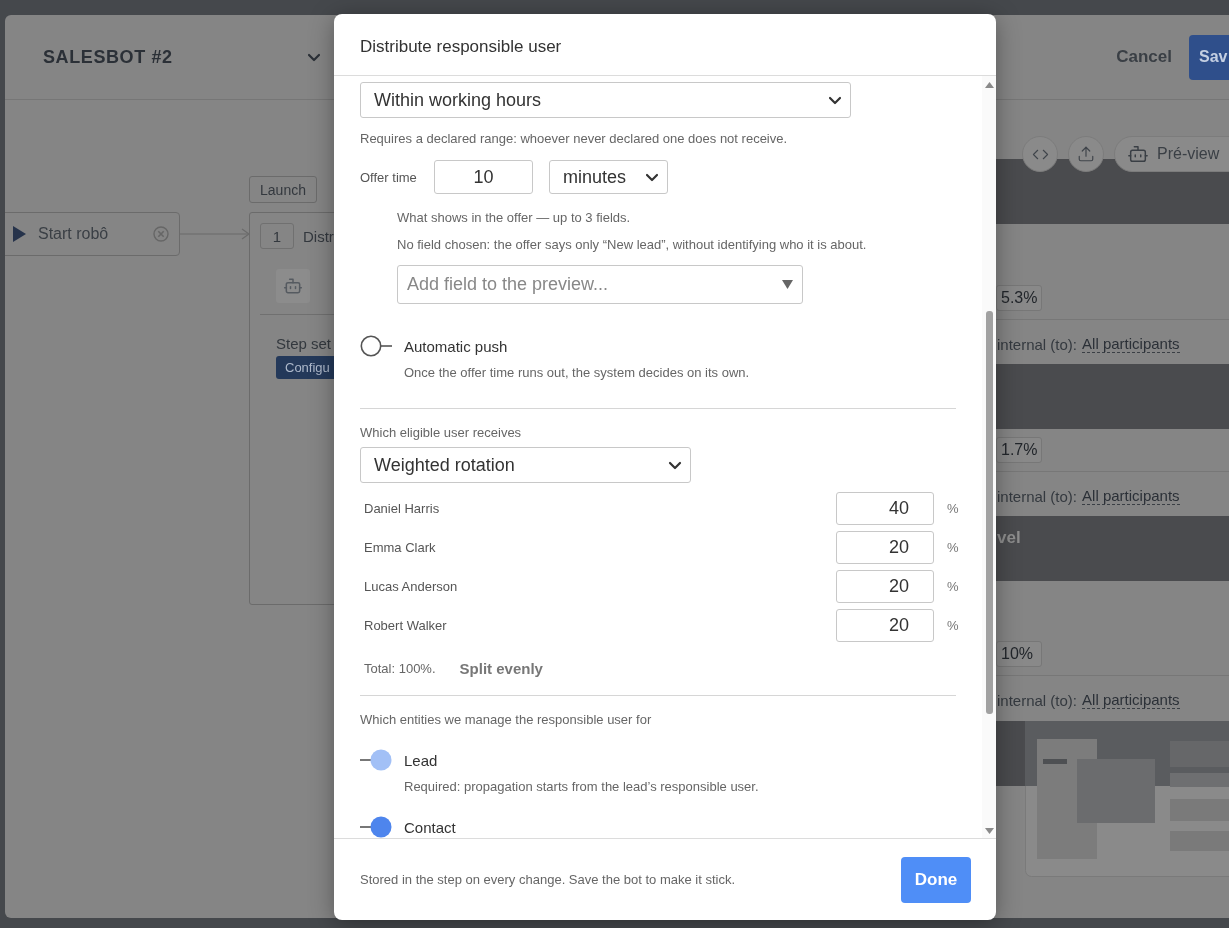 The width and height of the screenshot is (1229, 928). I want to click on upload-button, so click(1086, 154).